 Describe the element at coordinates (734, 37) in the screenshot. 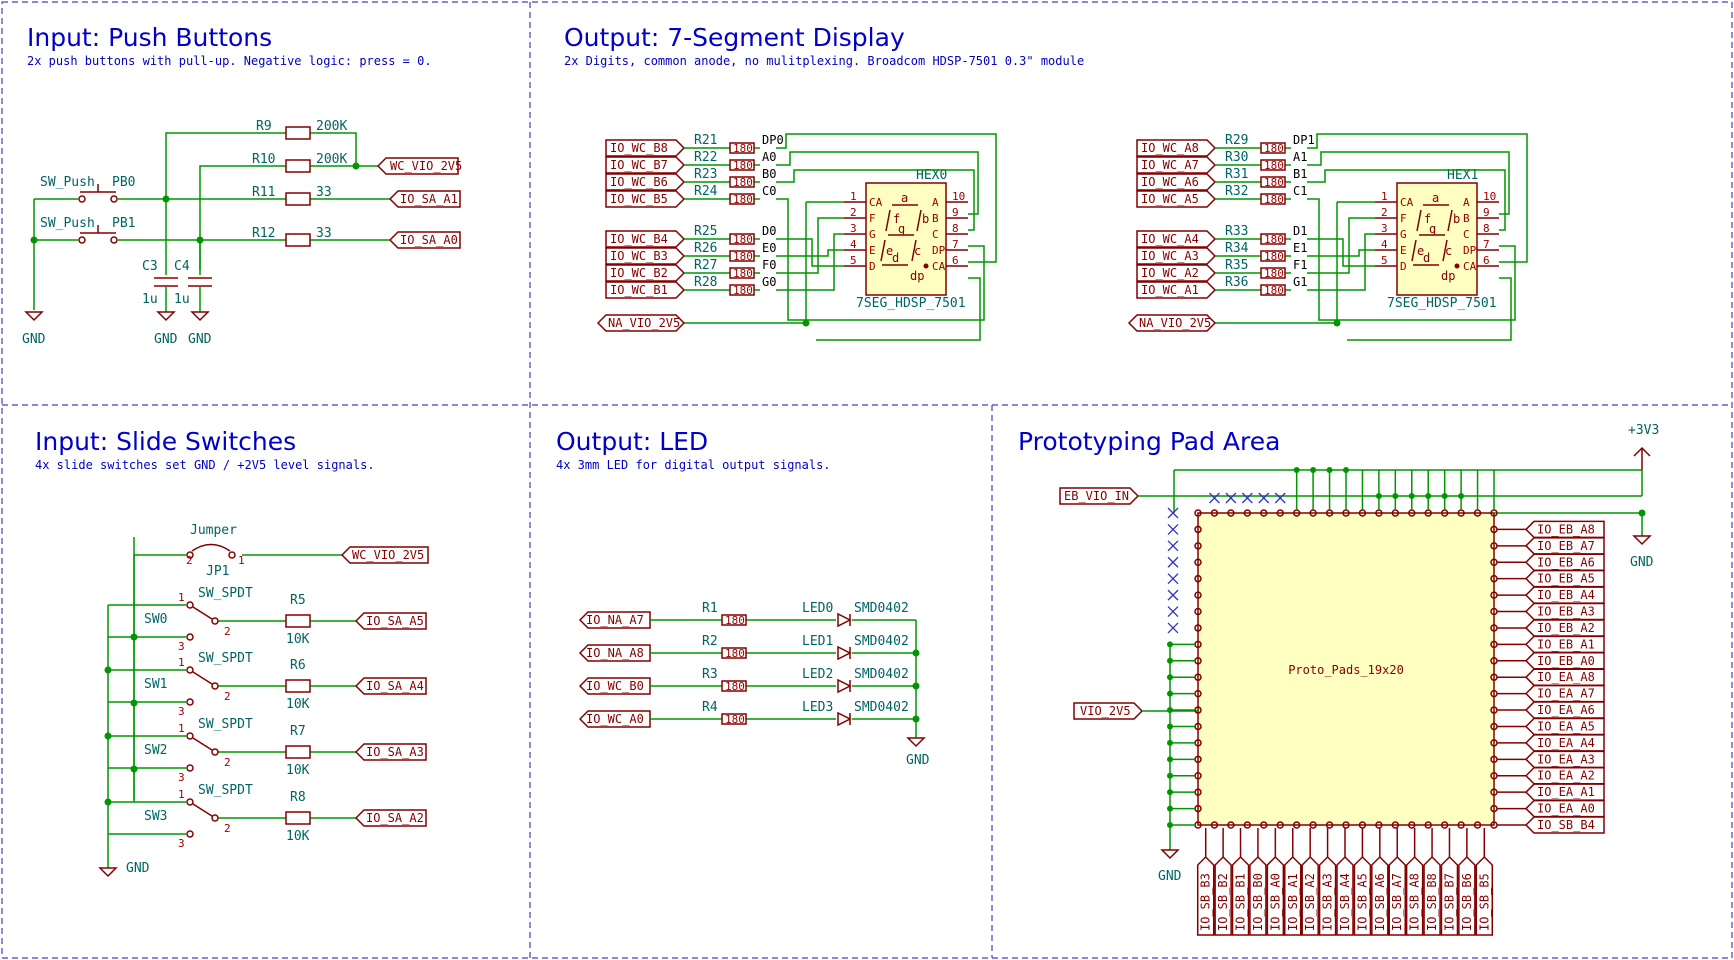

I see `title-seven-segment: Output: 7-Segment Display` at that location.